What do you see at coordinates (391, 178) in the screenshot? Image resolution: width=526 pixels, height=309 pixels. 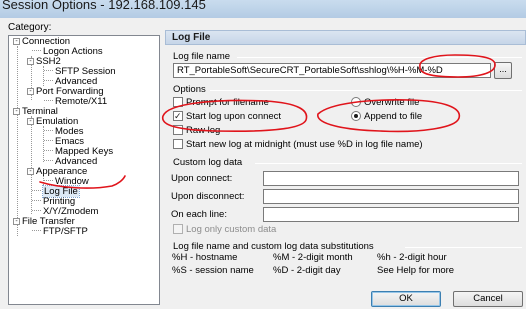 I see `upon-connect-input` at bounding box center [391, 178].